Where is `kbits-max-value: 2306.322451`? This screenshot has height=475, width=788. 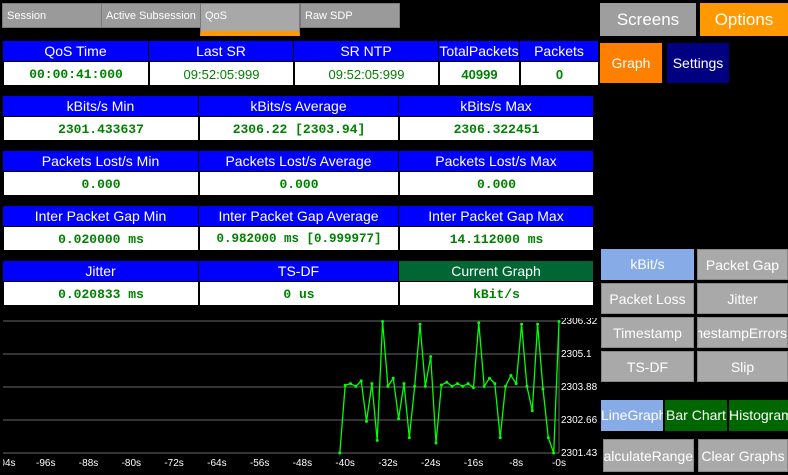 kbits-max-value: 2306.322451 is located at coordinates (496, 128).